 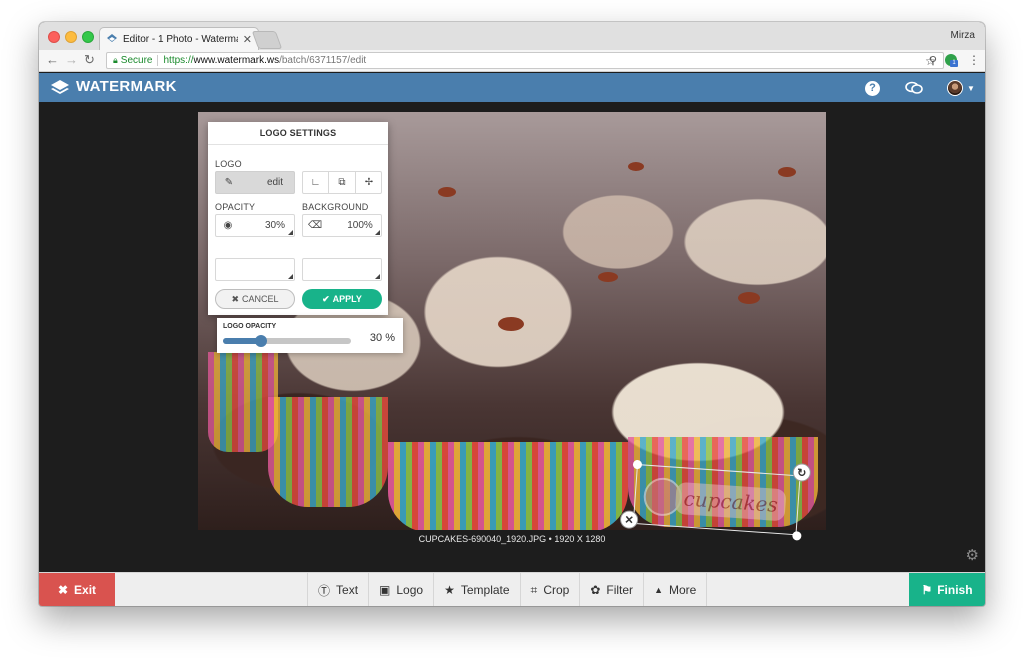 I want to click on logo-tool-label: Logo, so click(x=410, y=590).